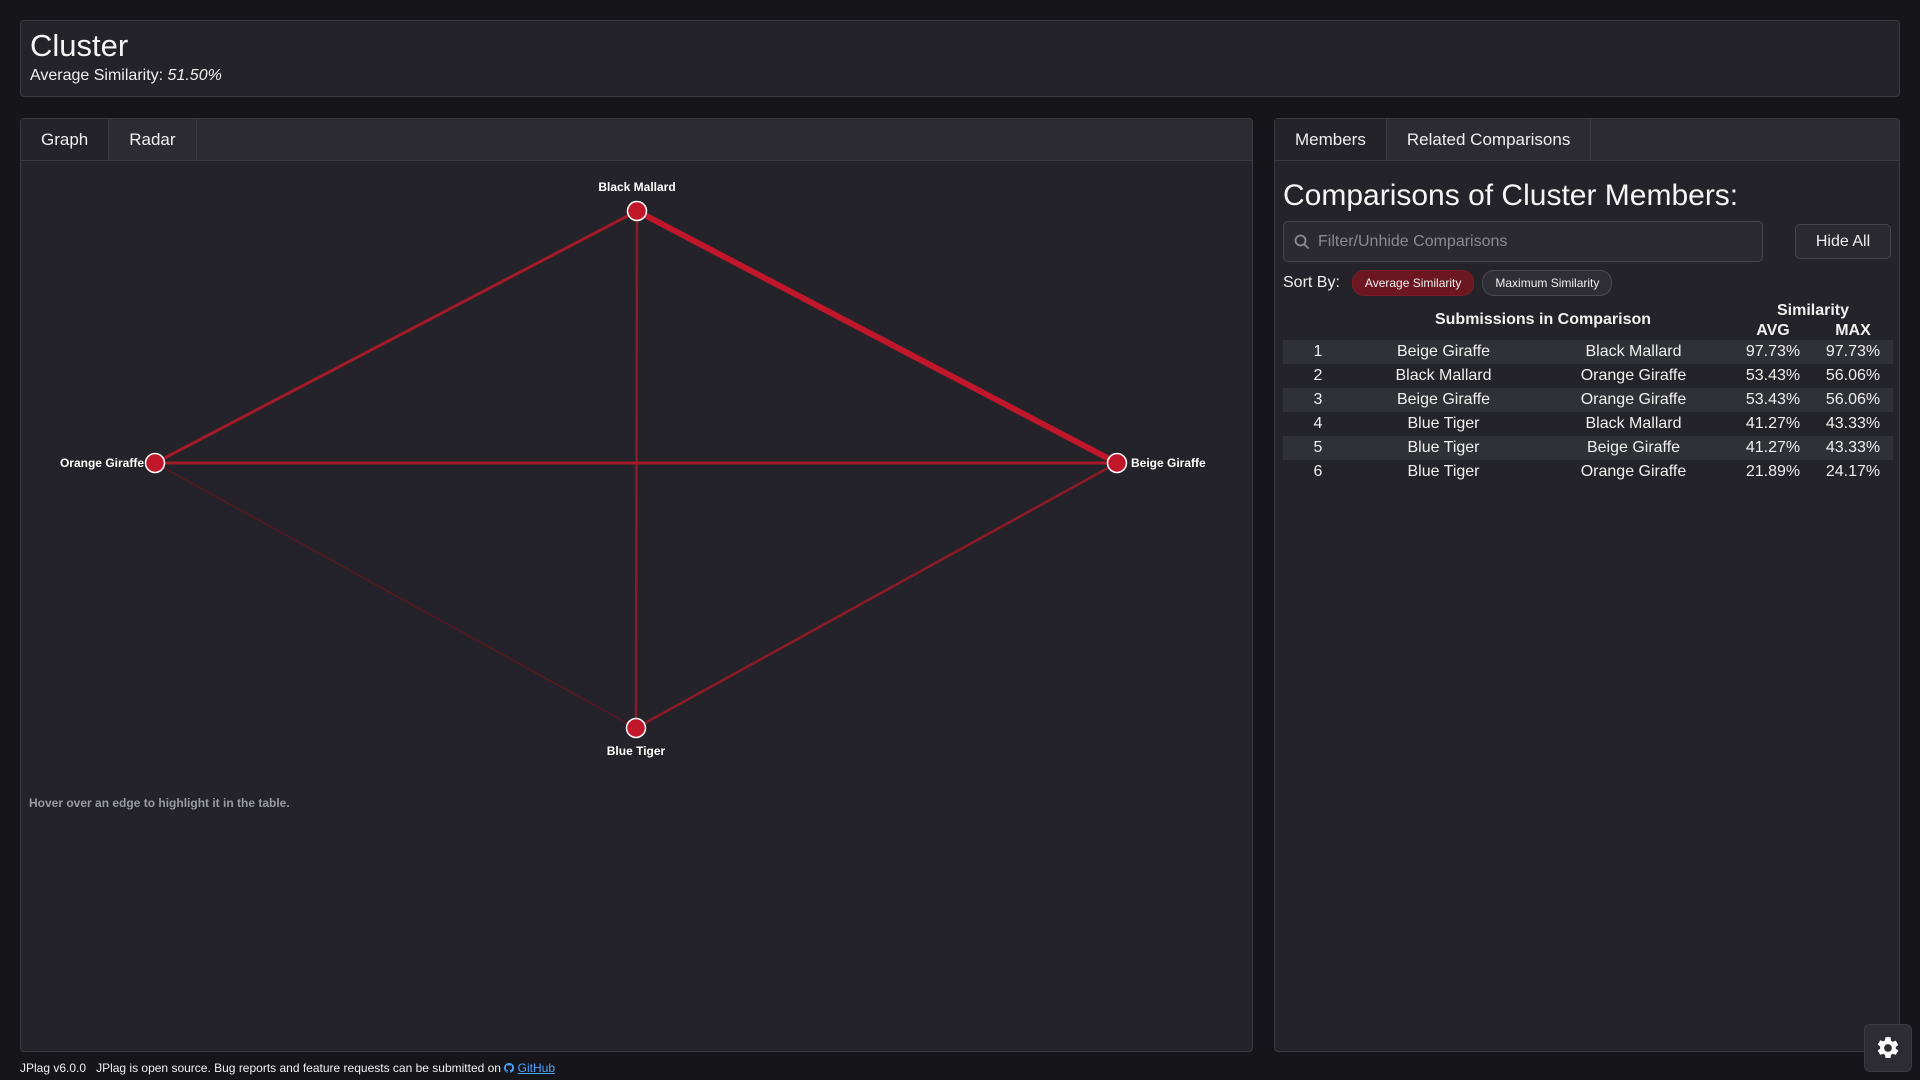 The width and height of the screenshot is (1920, 1080). I want to click on filter-row: Hide All, so click(1587, 241).